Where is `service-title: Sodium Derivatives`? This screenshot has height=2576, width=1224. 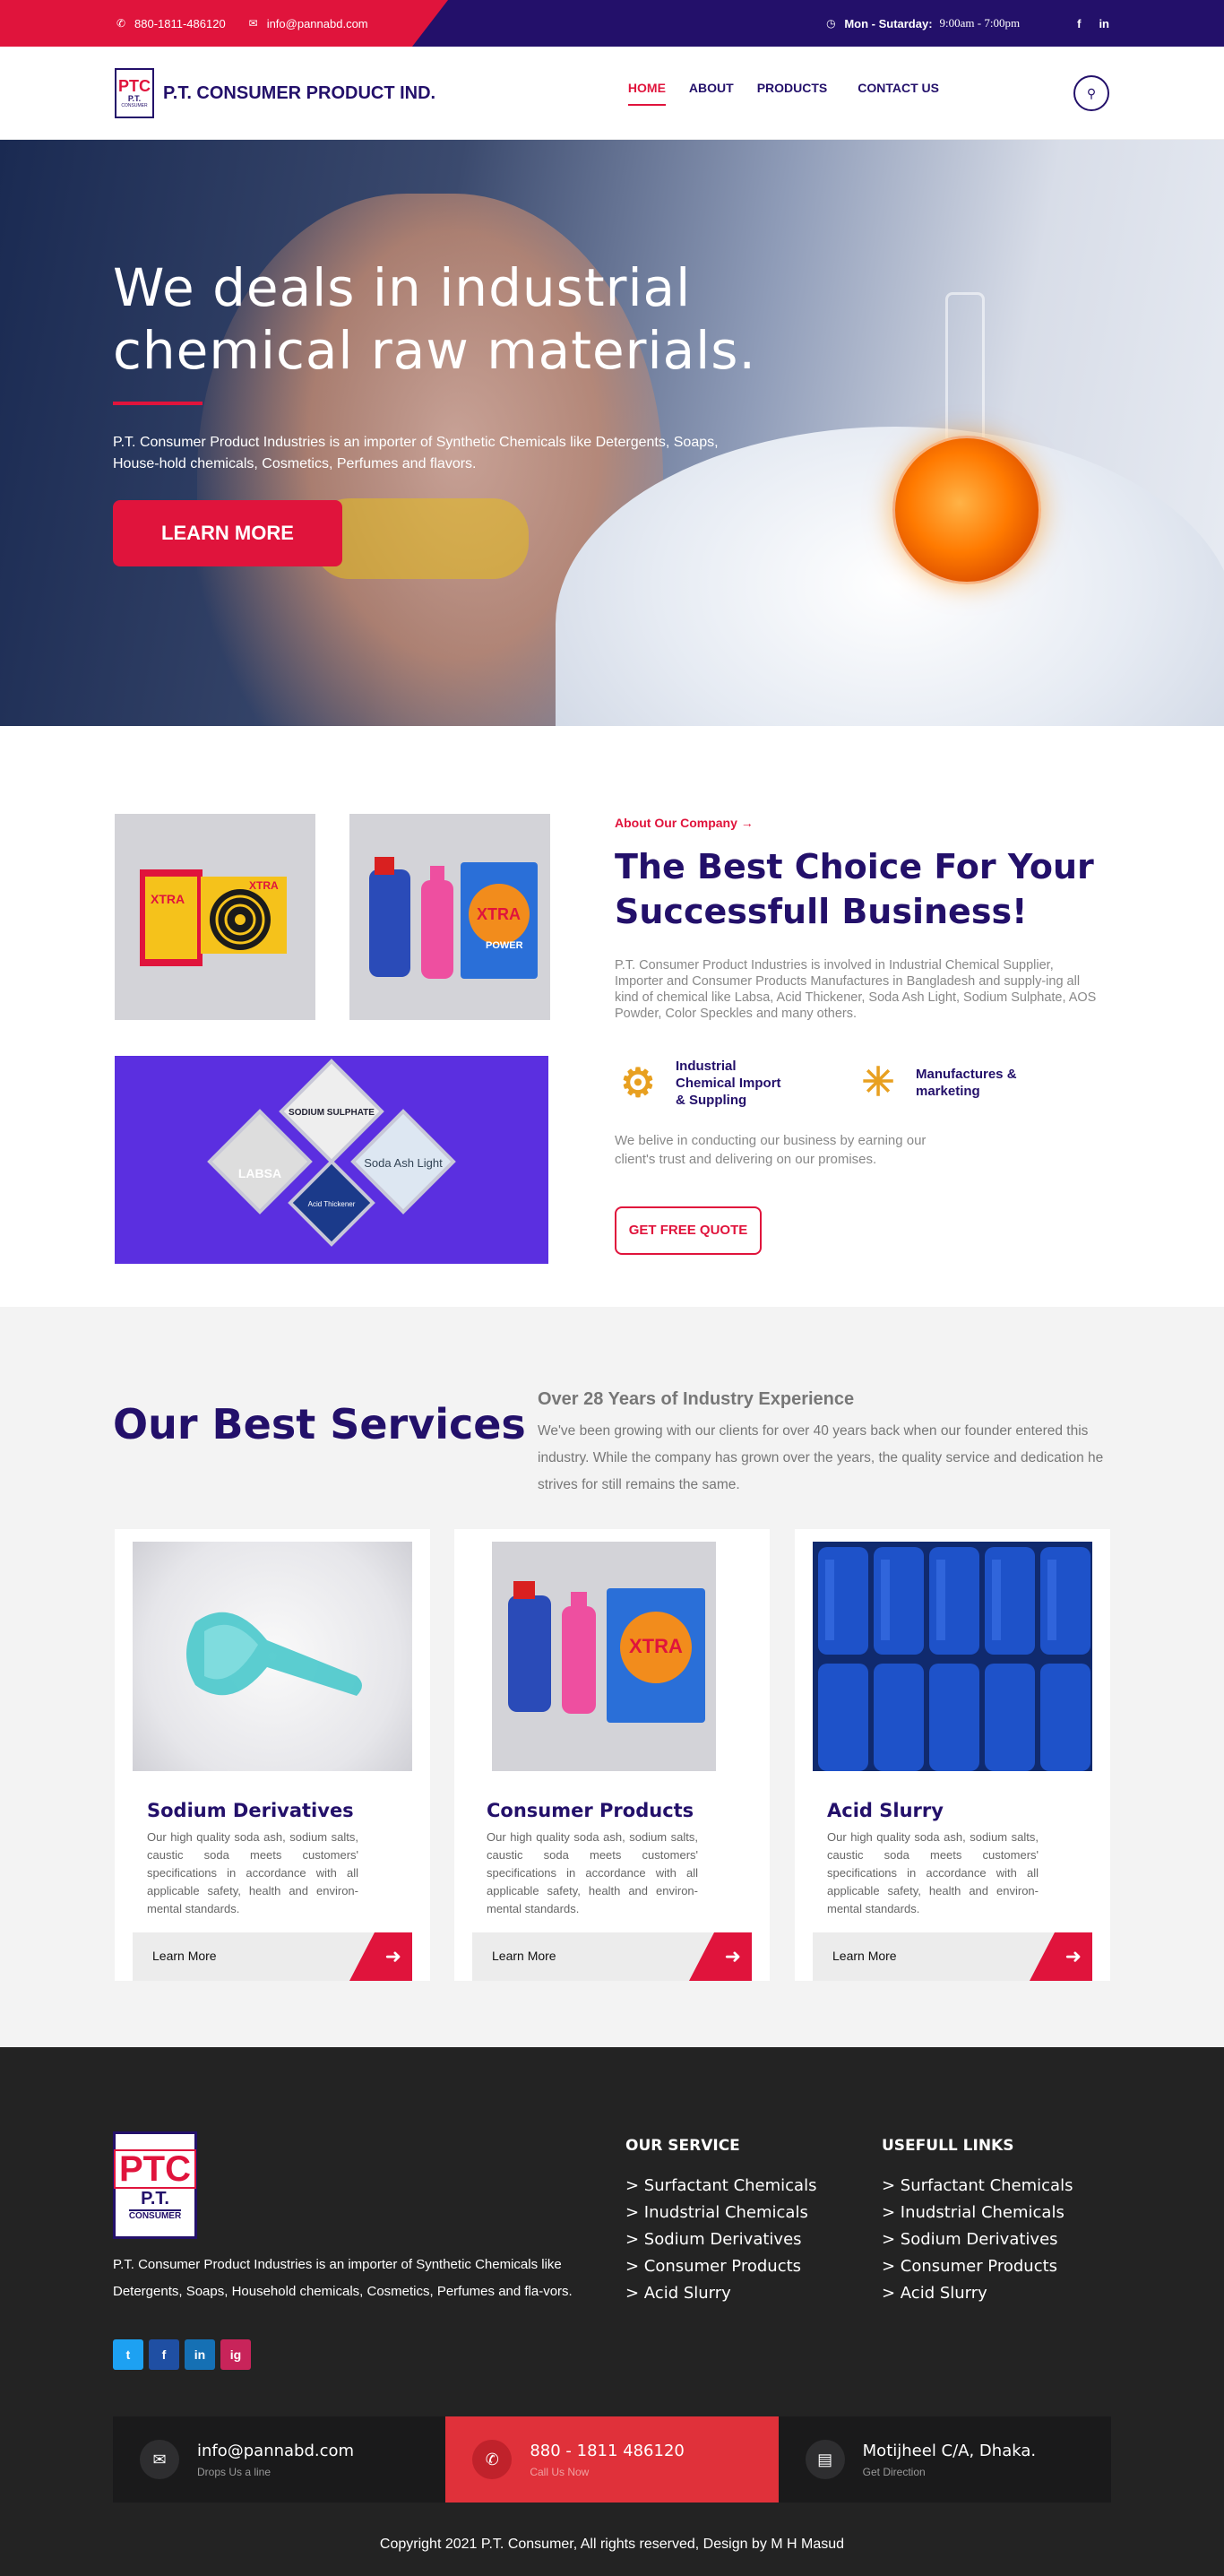 service-title: Sodium Derivatives is located at coordinates (250, 1810).